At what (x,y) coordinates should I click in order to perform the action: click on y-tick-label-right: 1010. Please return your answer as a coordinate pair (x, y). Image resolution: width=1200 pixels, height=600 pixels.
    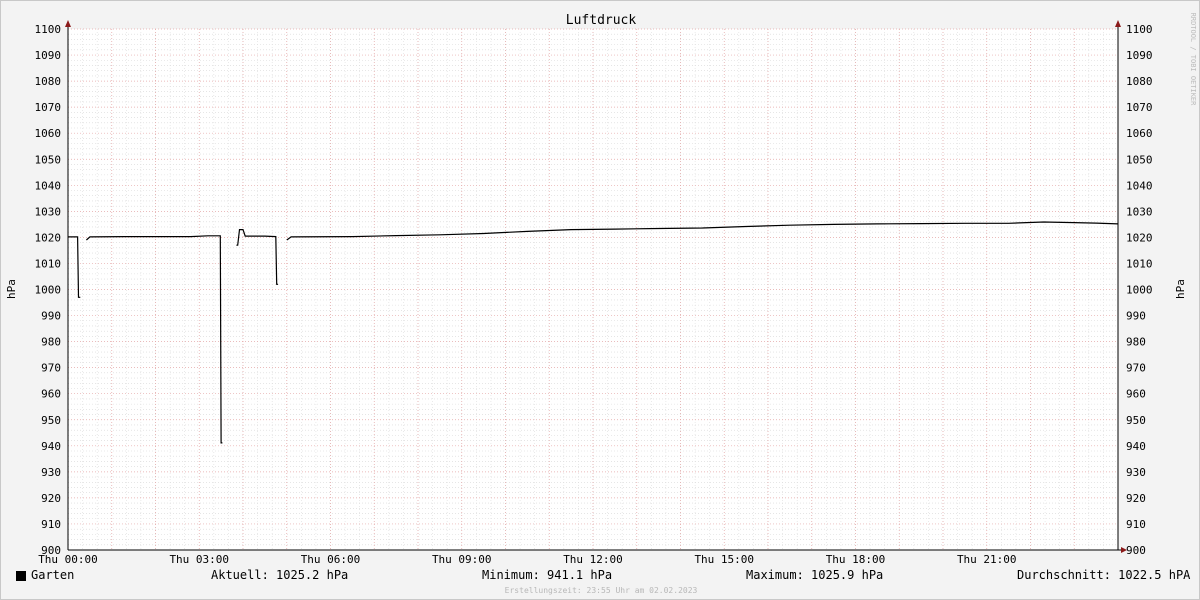
    Looking at the image, I should click on (1139, 263).